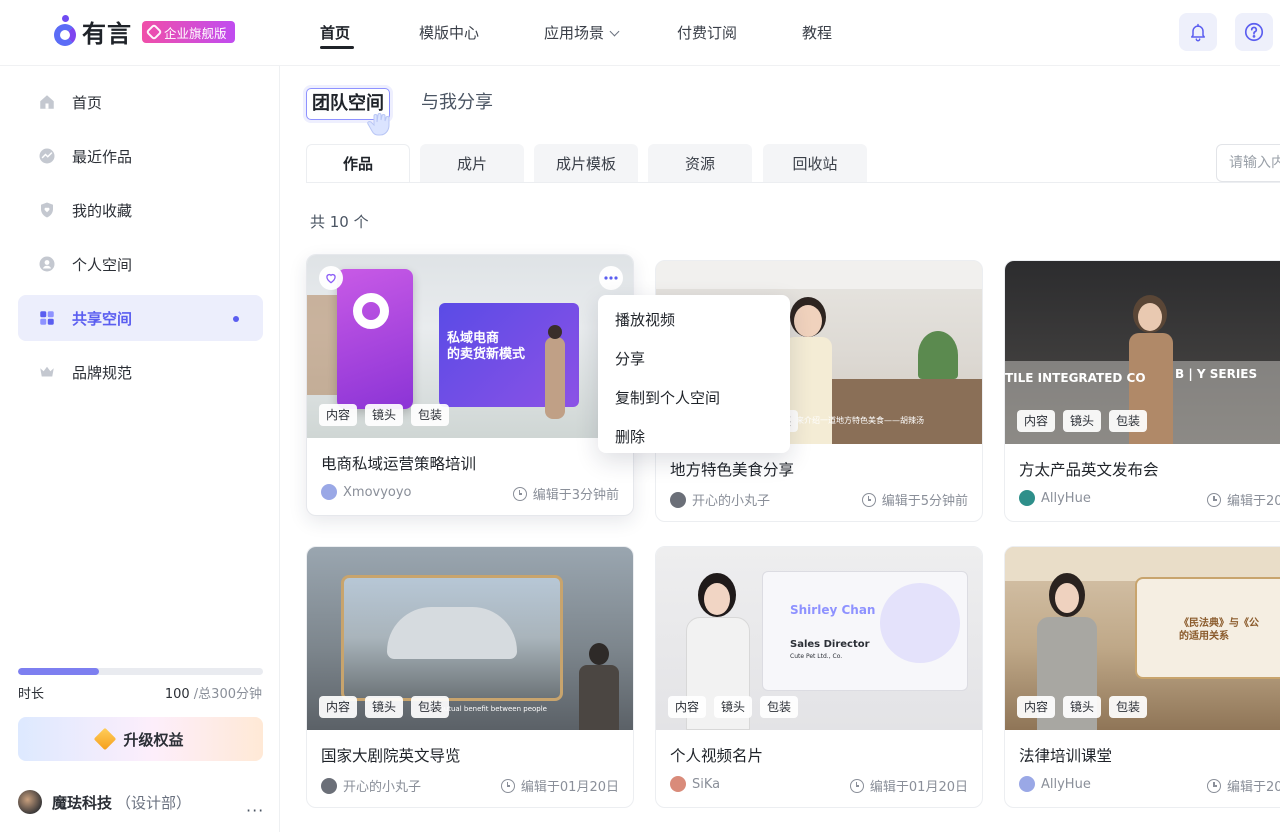  Describe the element at coordinates (140, 264) in the screenshot. I see `sidebar-item-personal: 个人空间` at that location.